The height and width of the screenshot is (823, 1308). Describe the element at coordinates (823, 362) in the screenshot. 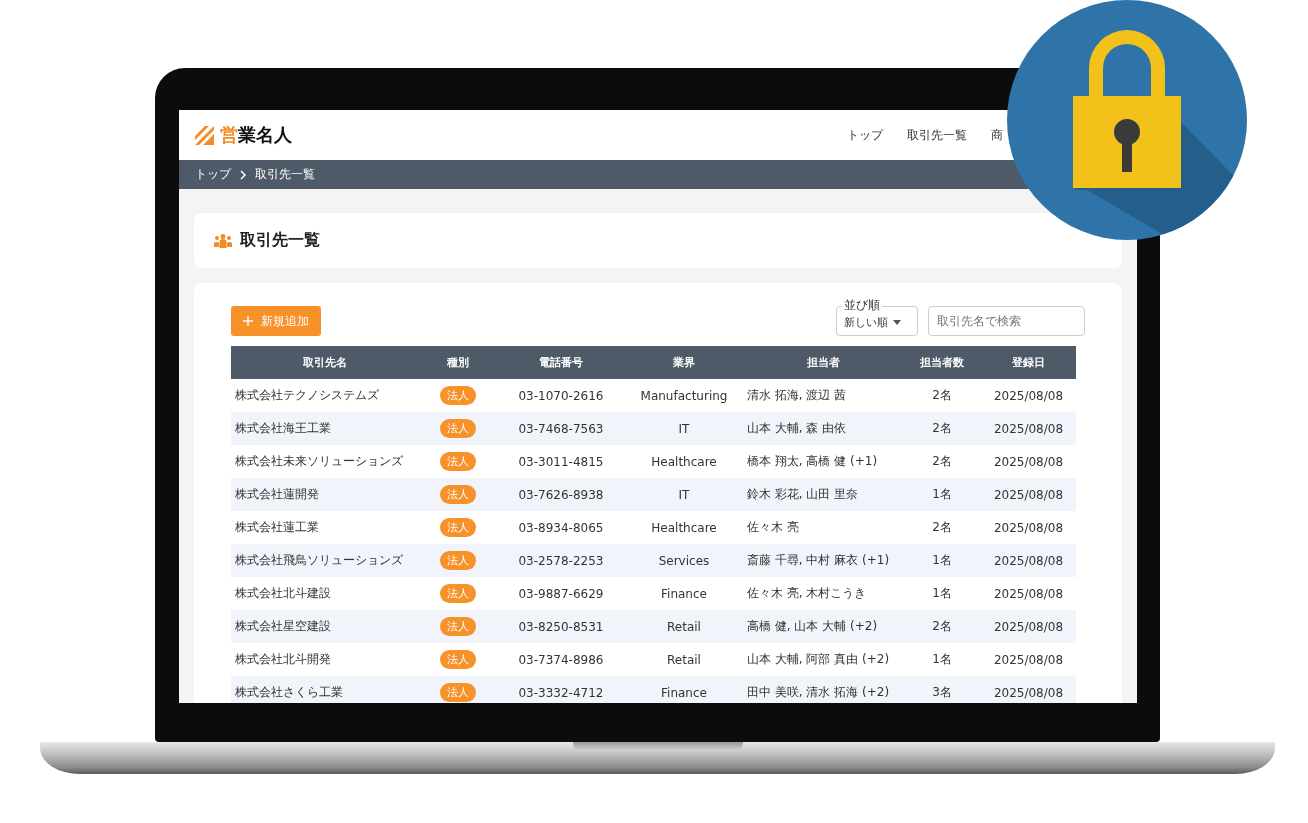

I see `column-header: 担当者` at that location.